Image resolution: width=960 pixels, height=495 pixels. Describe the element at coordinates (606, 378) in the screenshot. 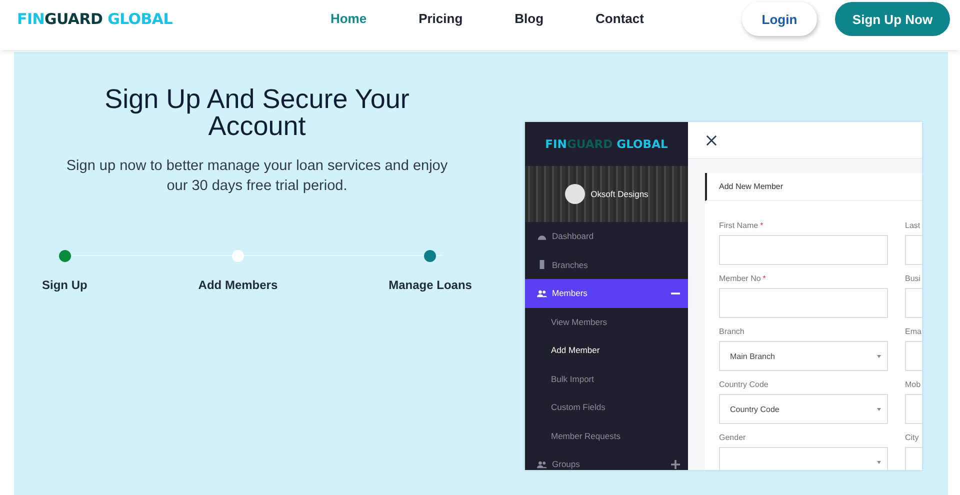

I see `submenu-item: Bulk Import` at that location.